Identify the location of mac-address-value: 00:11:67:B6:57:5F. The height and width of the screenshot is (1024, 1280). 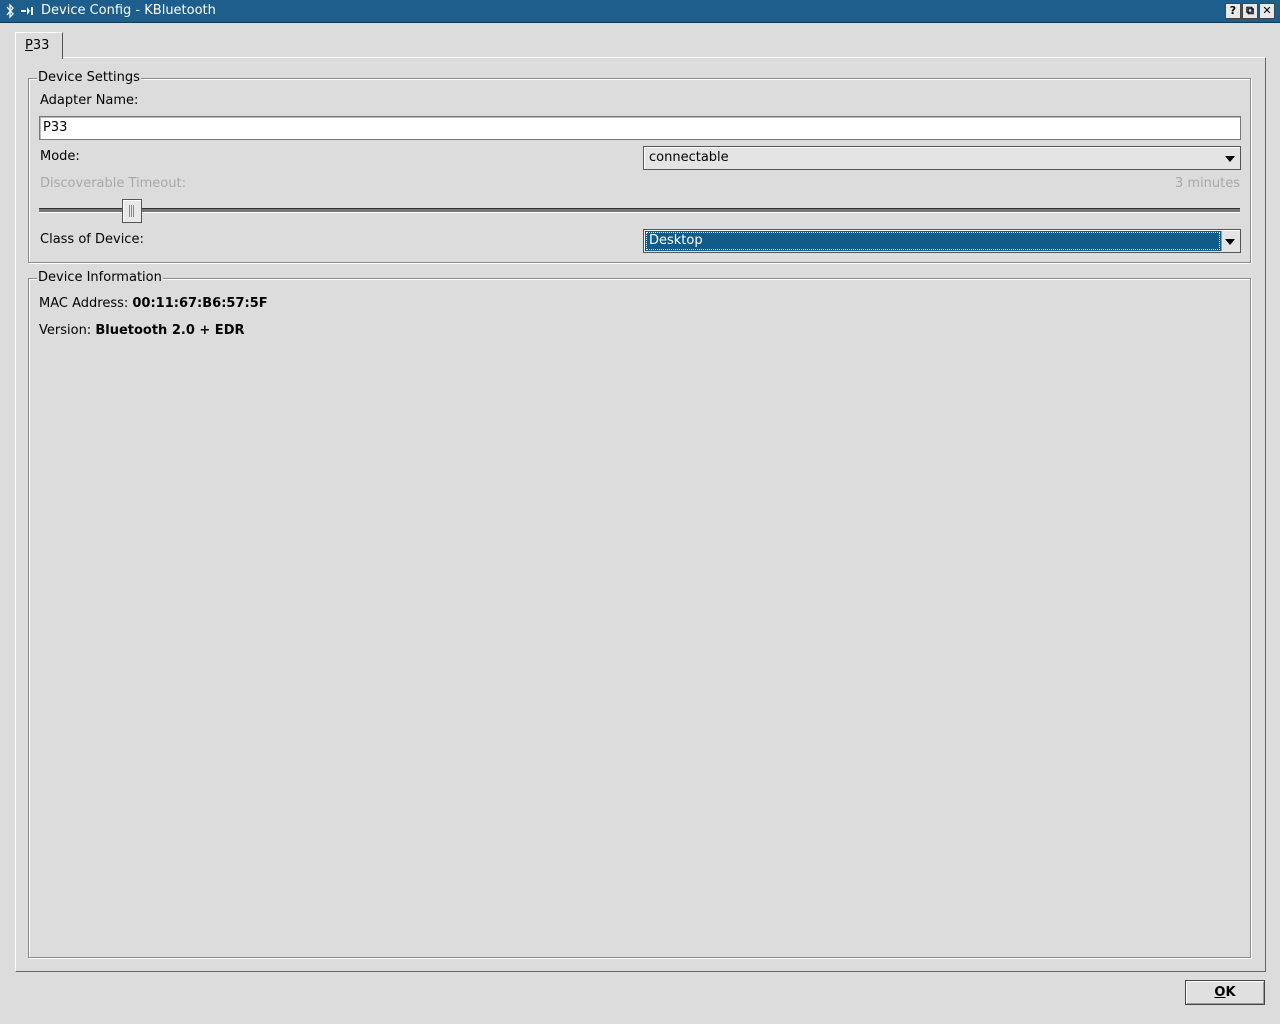
(200, 303).